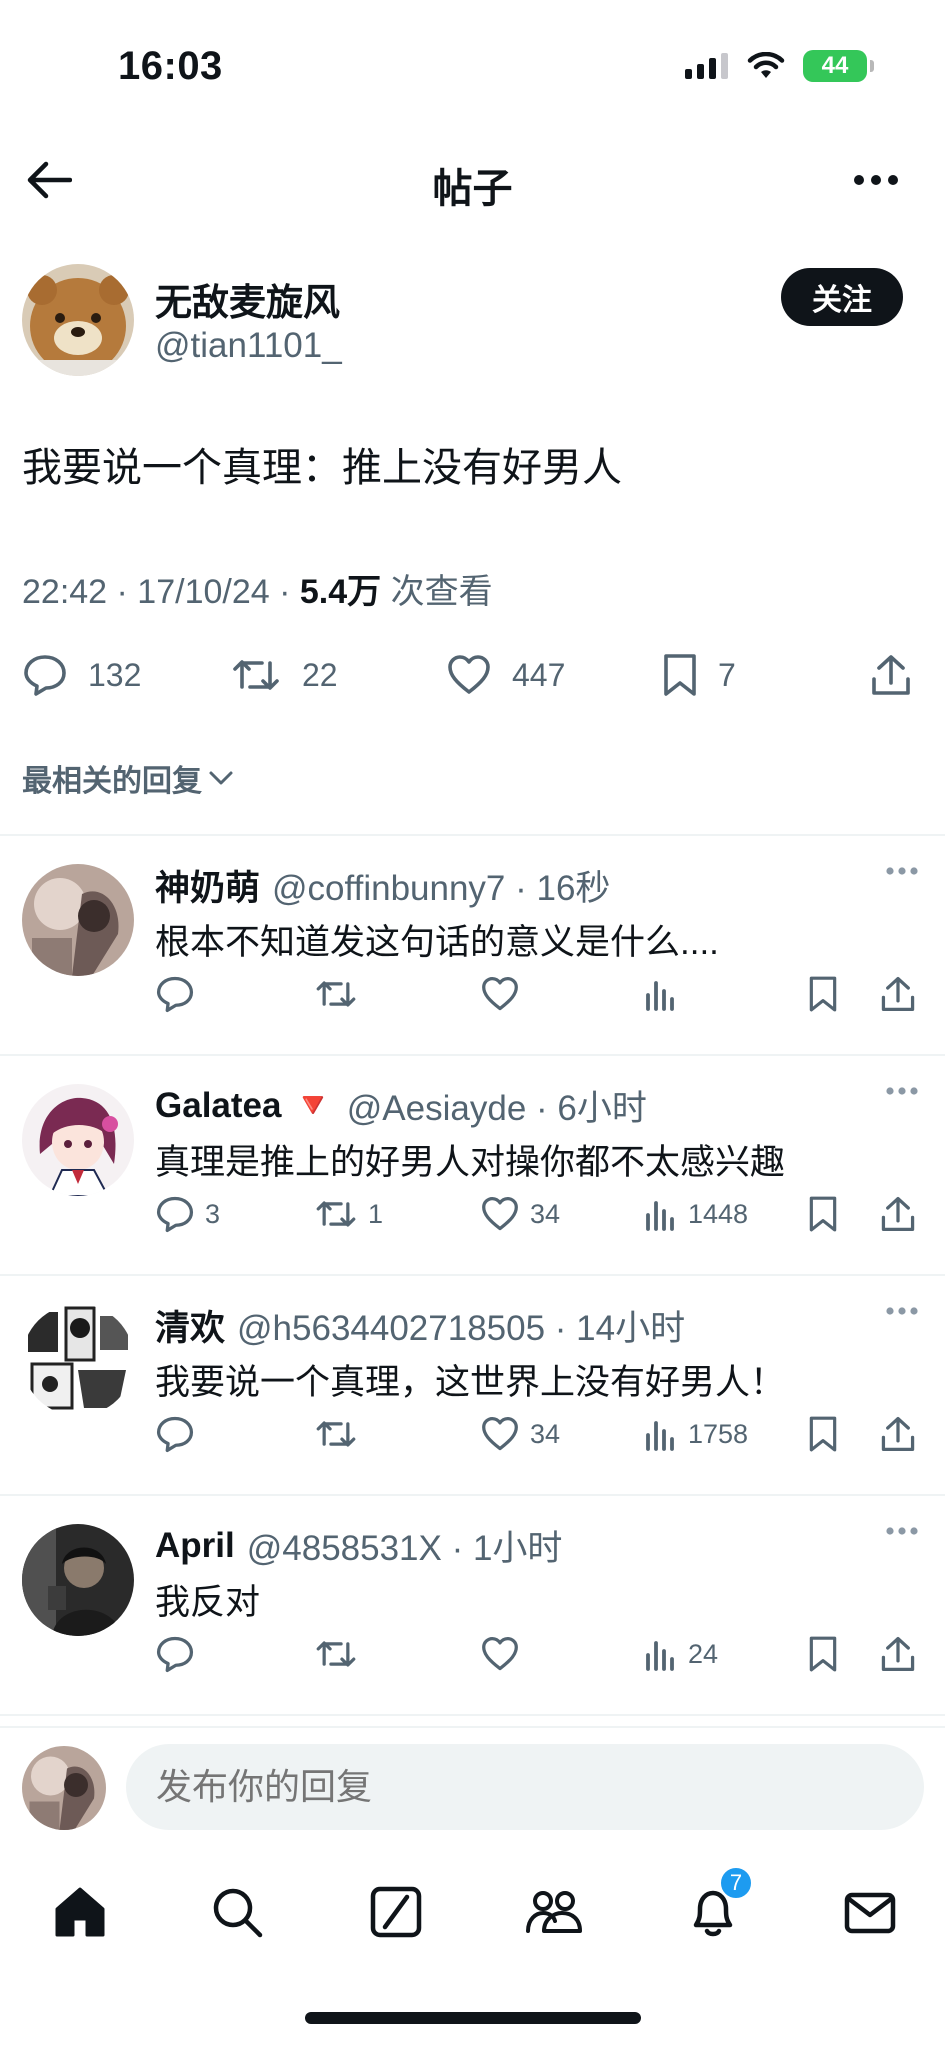 The image size is (945, 2048). I want to click on reply-like-count: 34, so click(545, 1213).